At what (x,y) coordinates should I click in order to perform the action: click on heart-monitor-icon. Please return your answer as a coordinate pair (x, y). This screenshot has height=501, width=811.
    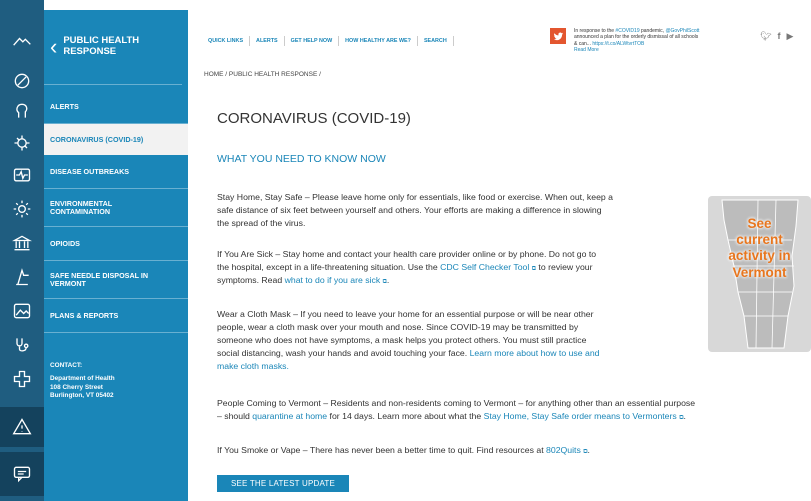
    Looking at the image, I should click on (22, 175).